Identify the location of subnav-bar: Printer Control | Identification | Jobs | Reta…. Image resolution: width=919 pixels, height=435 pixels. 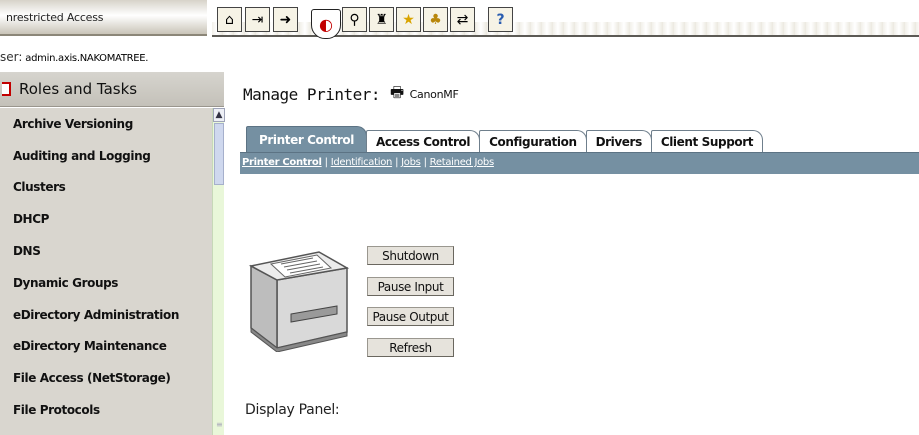
(579, 163).